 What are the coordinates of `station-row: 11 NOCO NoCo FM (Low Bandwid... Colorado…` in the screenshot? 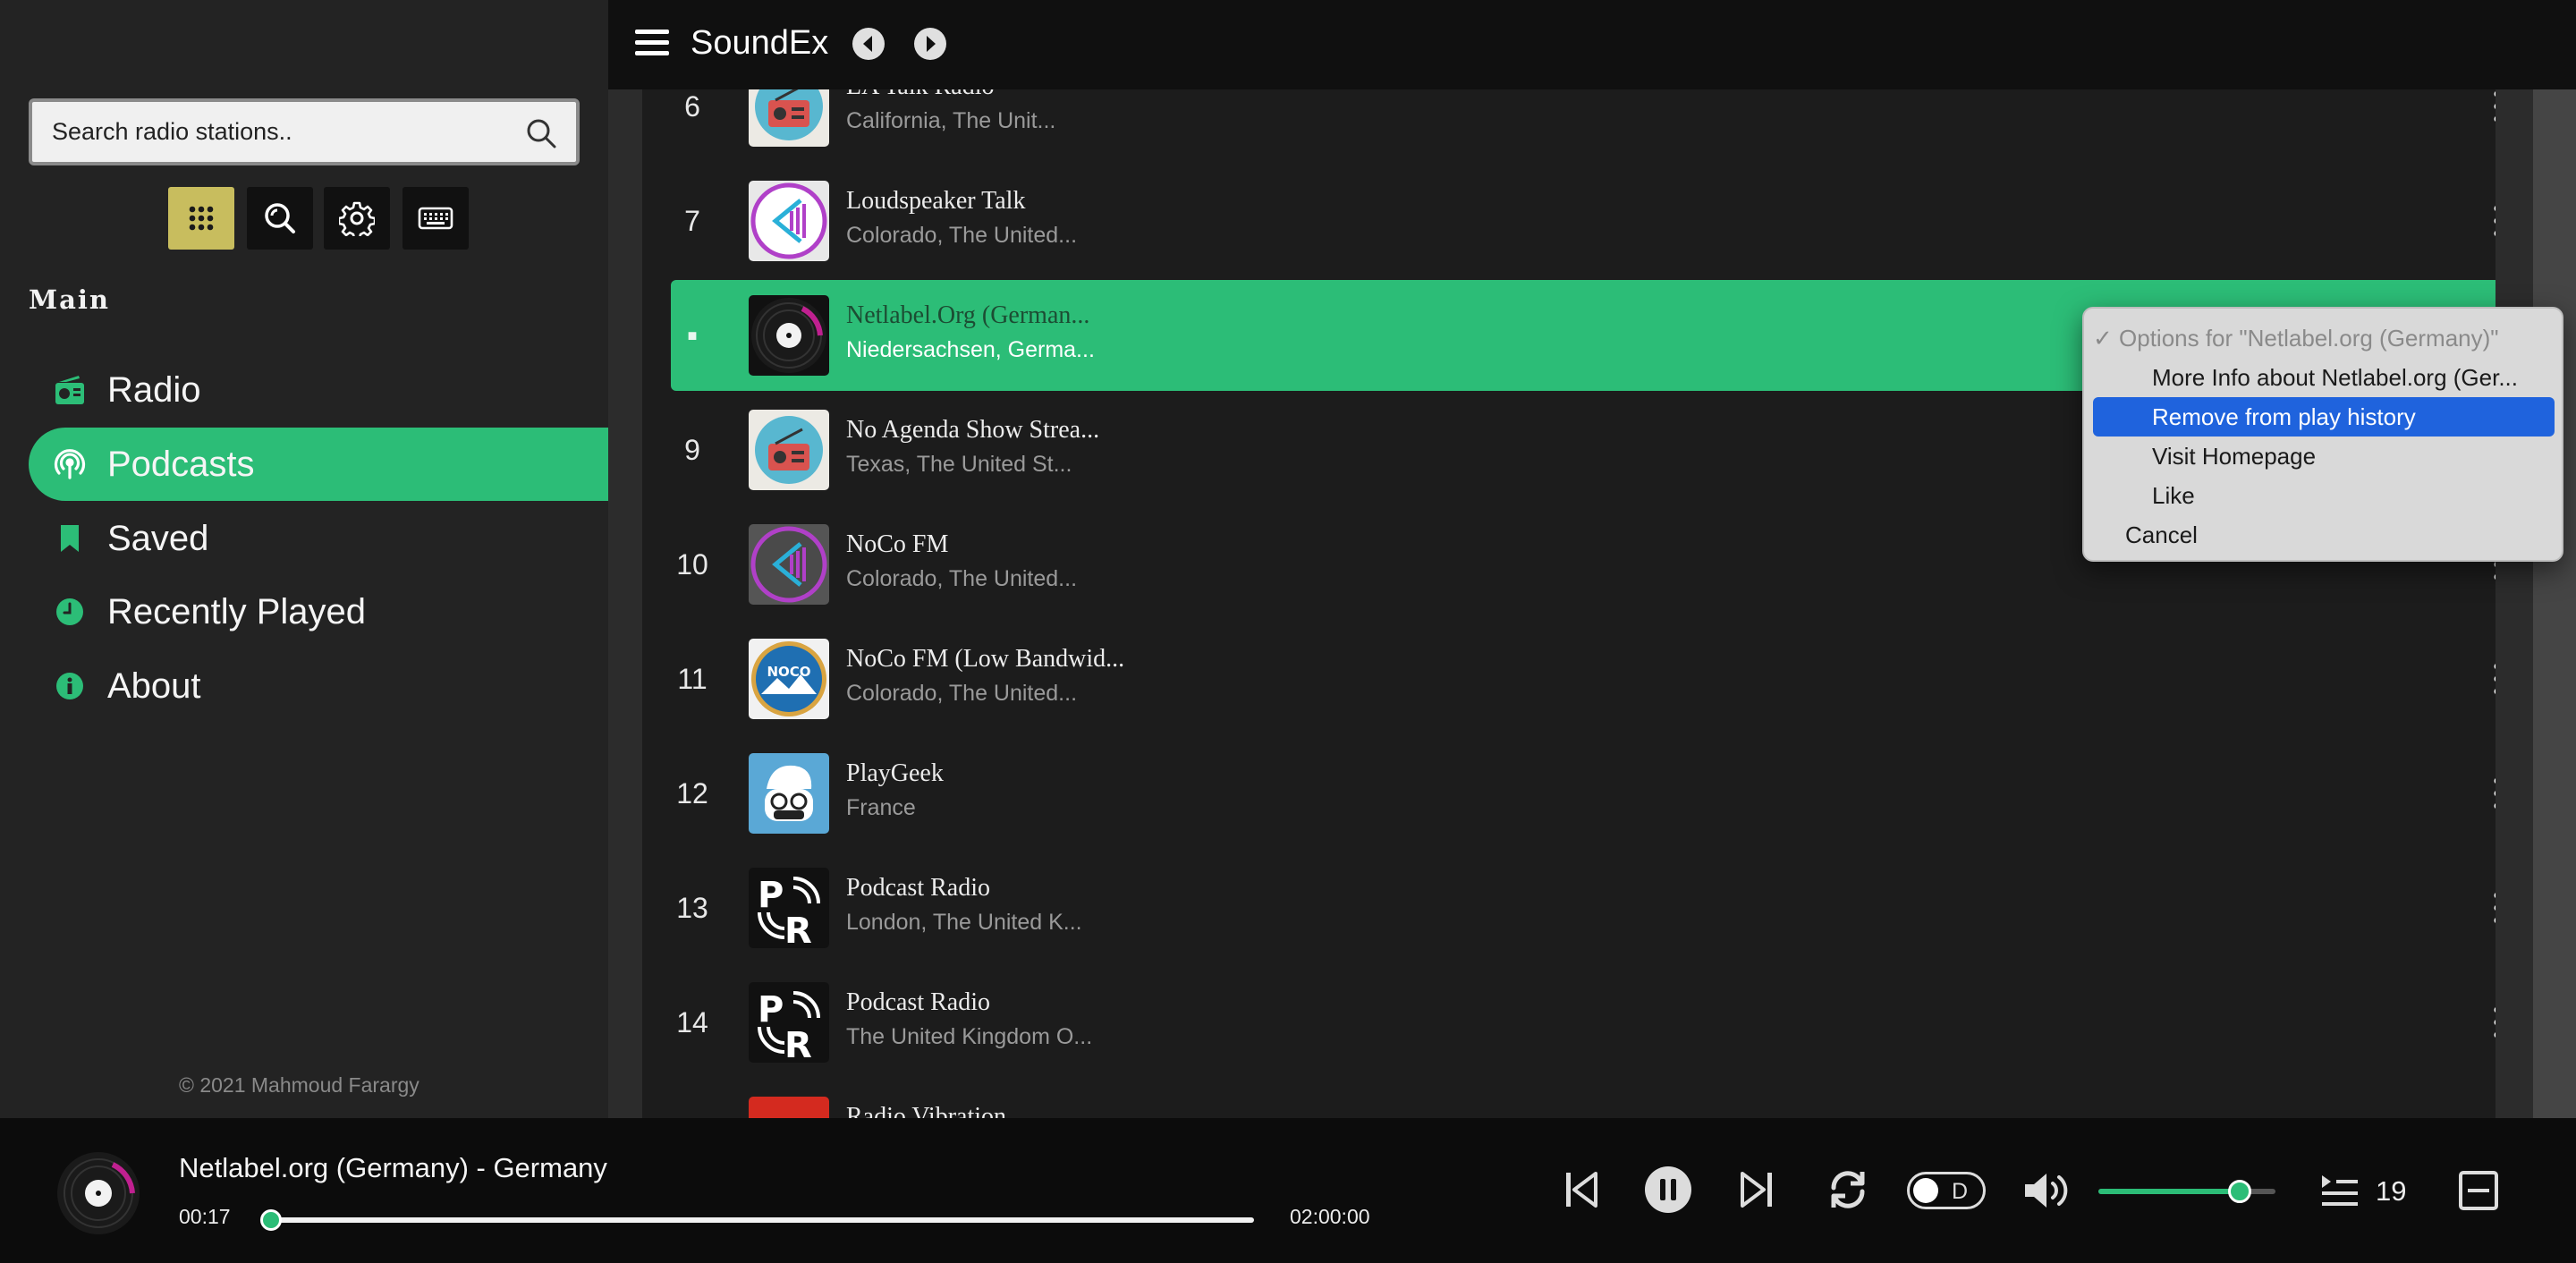 It's located at (1569, 678).